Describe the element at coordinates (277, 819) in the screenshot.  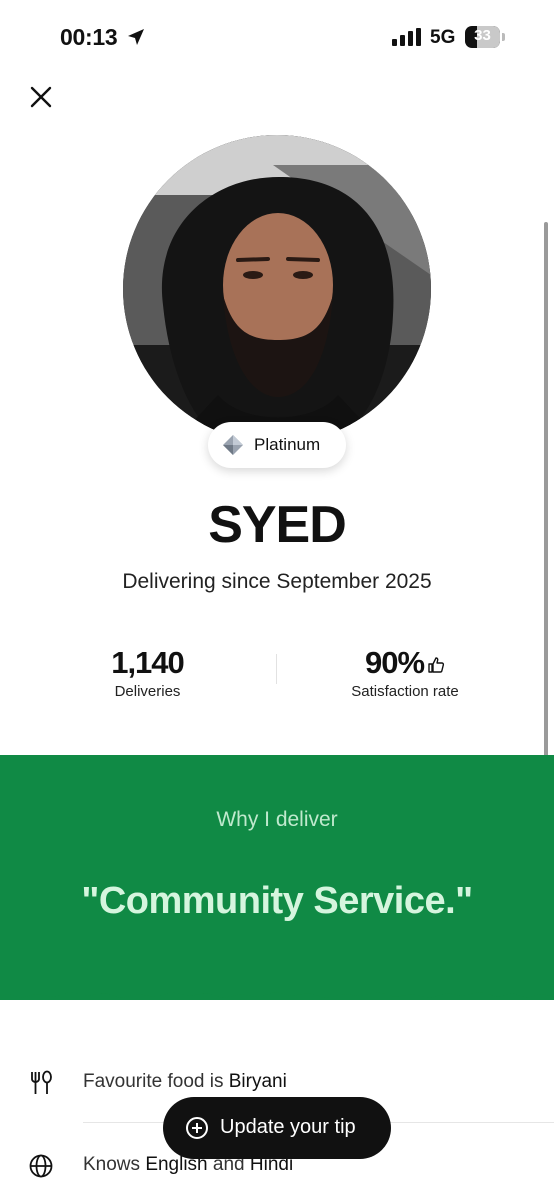
I see `why-label: Why I deliver` at that location.